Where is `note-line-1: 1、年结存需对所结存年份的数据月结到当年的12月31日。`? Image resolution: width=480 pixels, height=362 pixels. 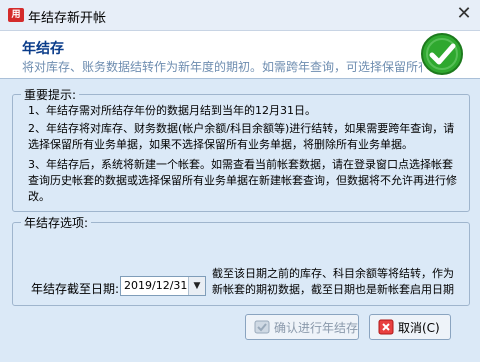
note-line-1: 1、年结存需对所结存年份的数据月结到当年的12月31日。 is located at coordinates (172, 110).